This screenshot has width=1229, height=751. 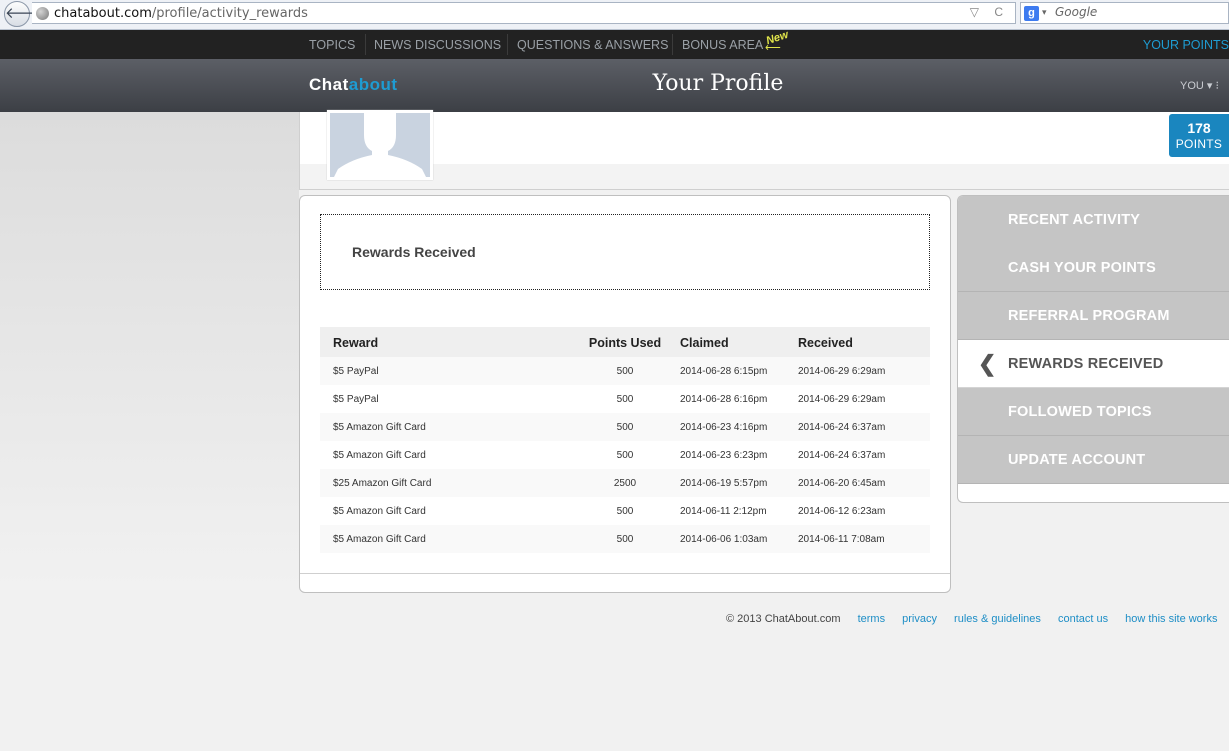 What do you see at coordinates (445, 342) in the screenshot?
I see `column-header-reward: Reward` at bounding box center [445, 342].